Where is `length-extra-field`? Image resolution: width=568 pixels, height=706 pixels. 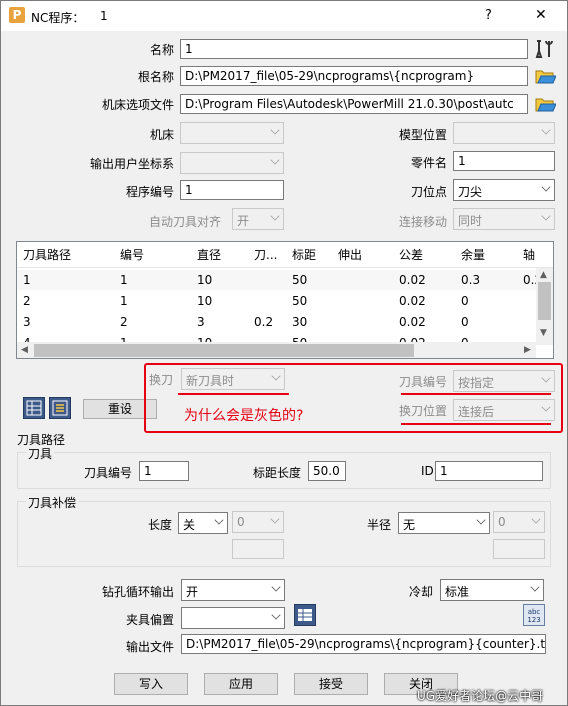 length-extra-field is located at coordinates (258, 549).